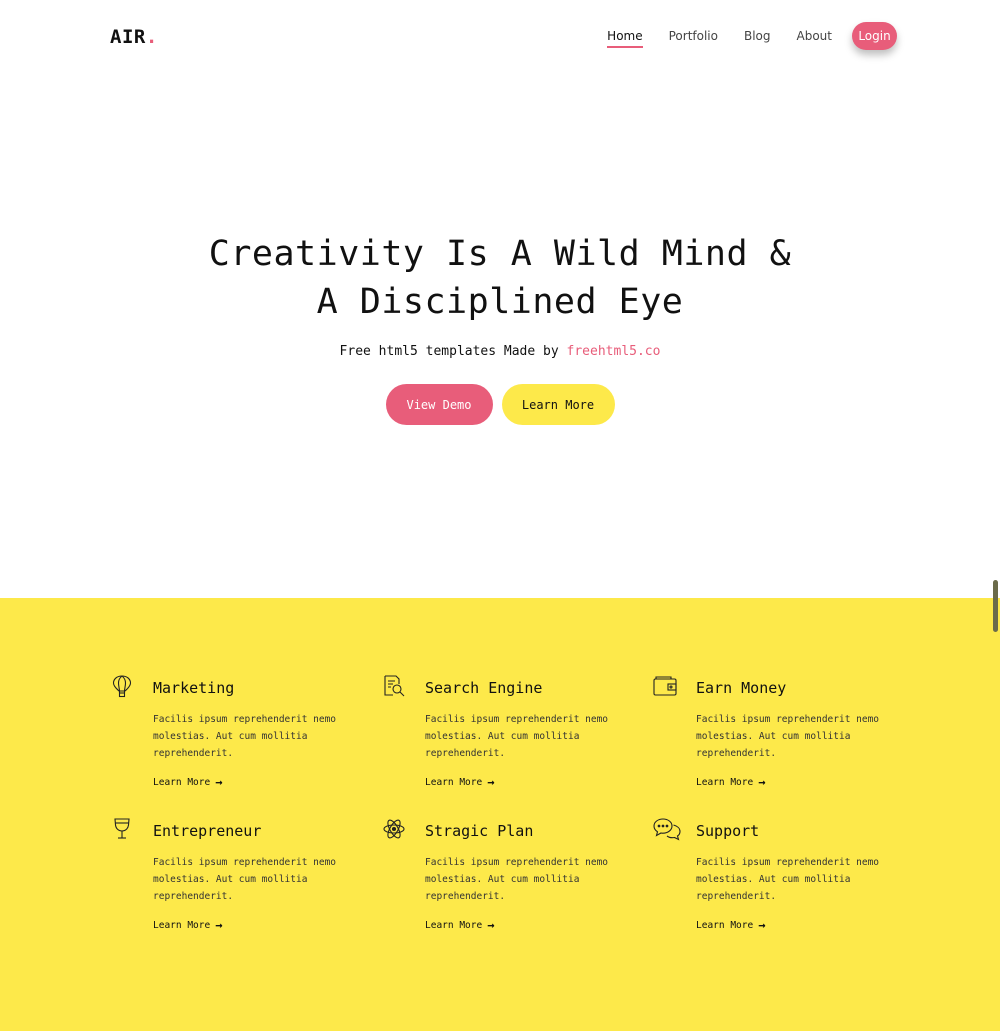 The image size is (1000, 1031). I want to click on nav-item-portfolio: Portfolio, so click(693, 36).